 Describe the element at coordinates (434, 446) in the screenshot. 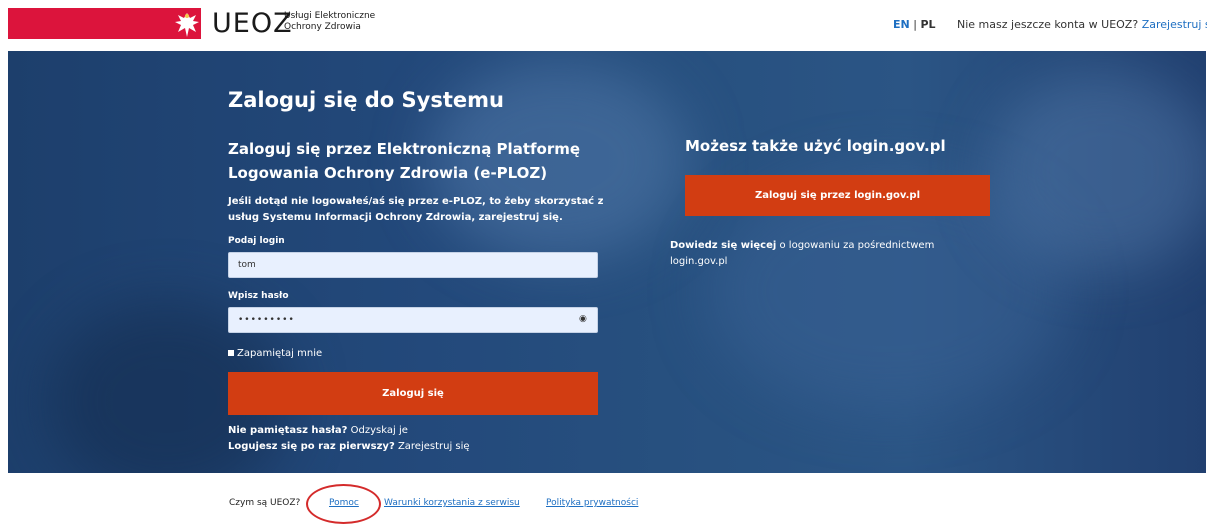

I see `first-register-link: Zarejestruj się` at that location.